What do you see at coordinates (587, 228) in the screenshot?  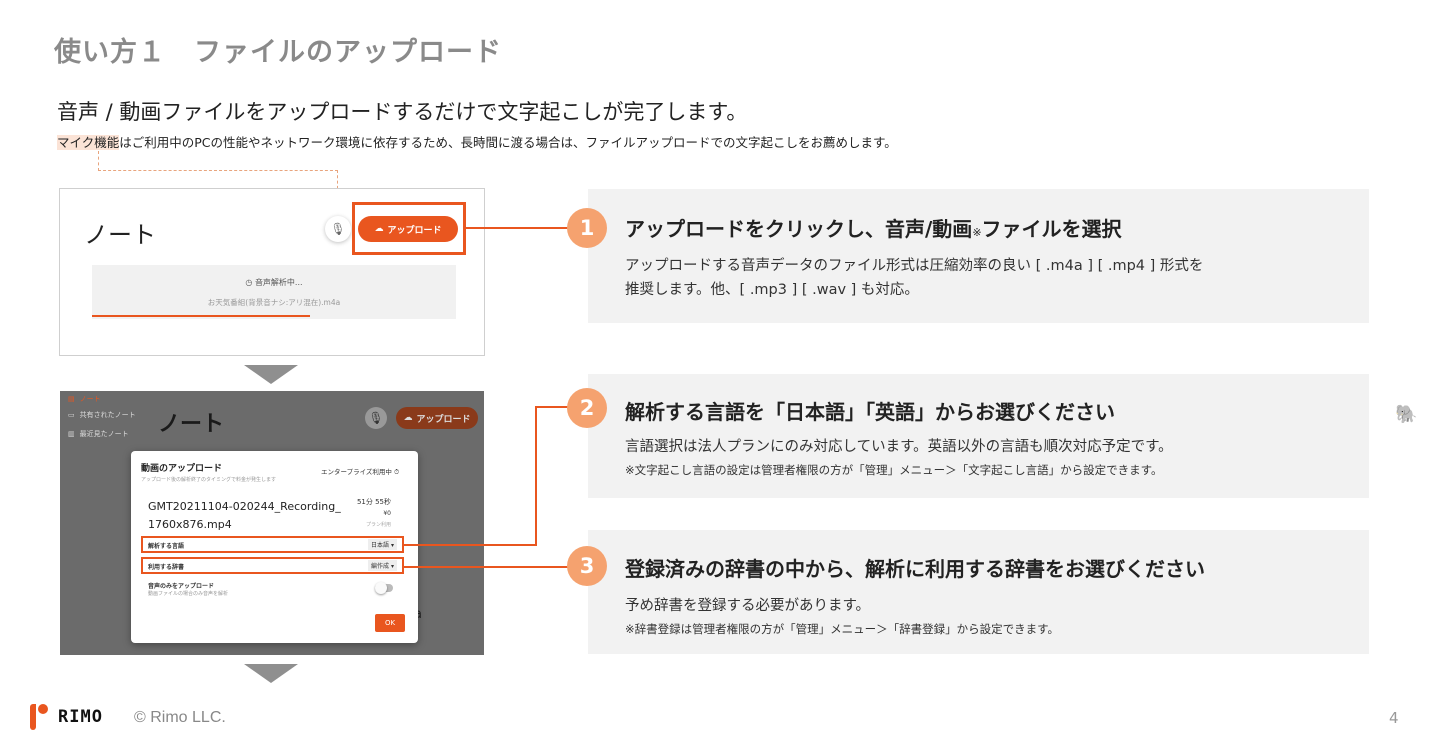 I see `step-number-1: 1` at bounding box center [587, 228].